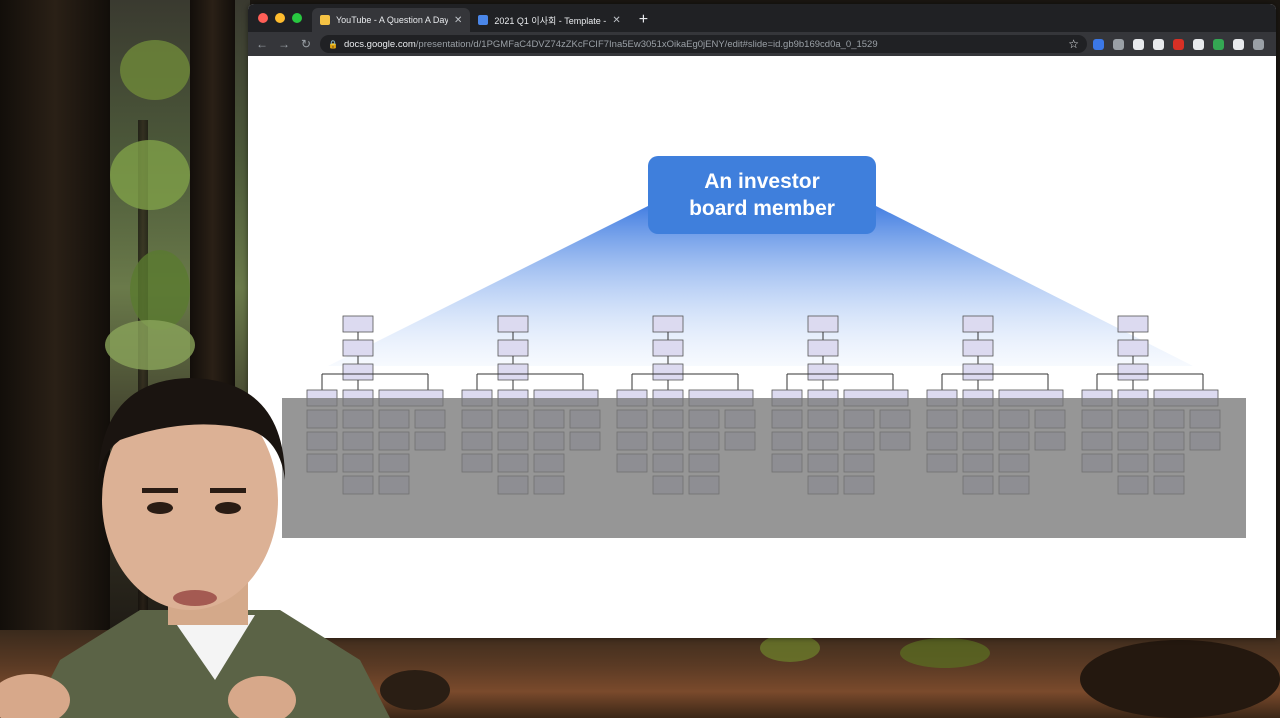  I want to click on slide-title-line1: An investor, so click(762, 181).